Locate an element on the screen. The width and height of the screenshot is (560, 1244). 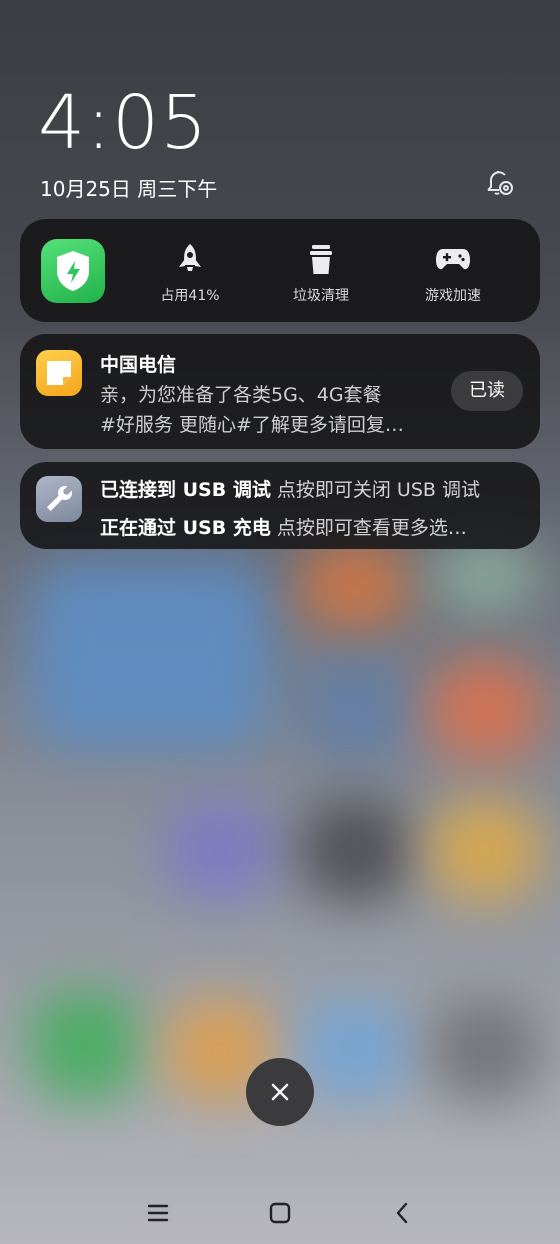
clear-notifications-button is located at coordinates (280, 1092).